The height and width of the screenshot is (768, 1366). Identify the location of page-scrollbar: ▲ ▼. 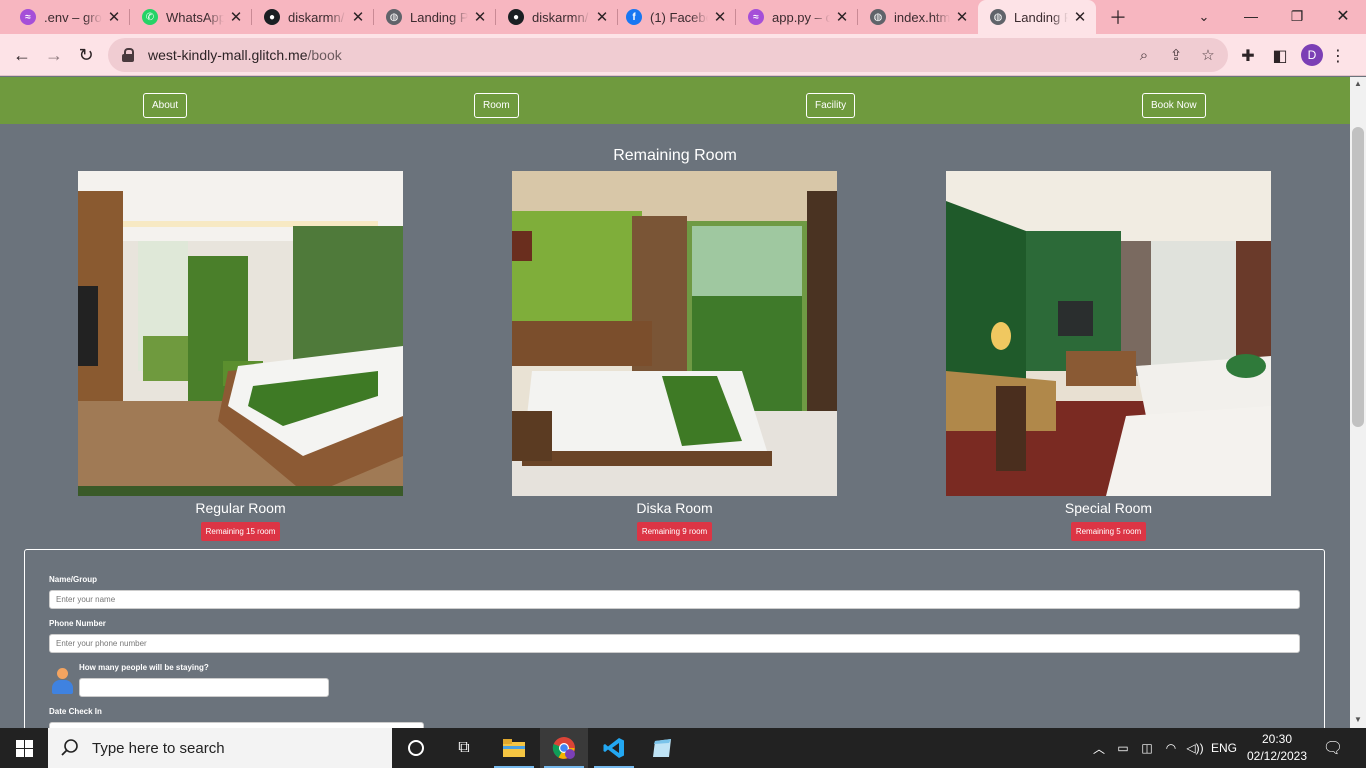
(1358, 402).